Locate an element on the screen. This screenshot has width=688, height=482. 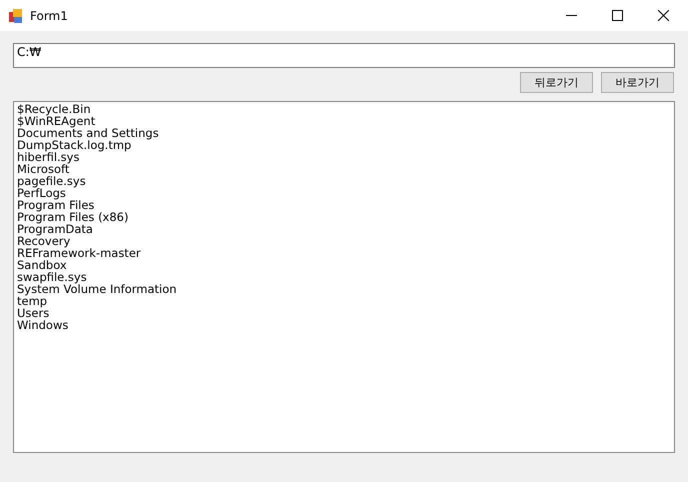
list-item: $Recycle.Bin is located at coordinates (54, 109).